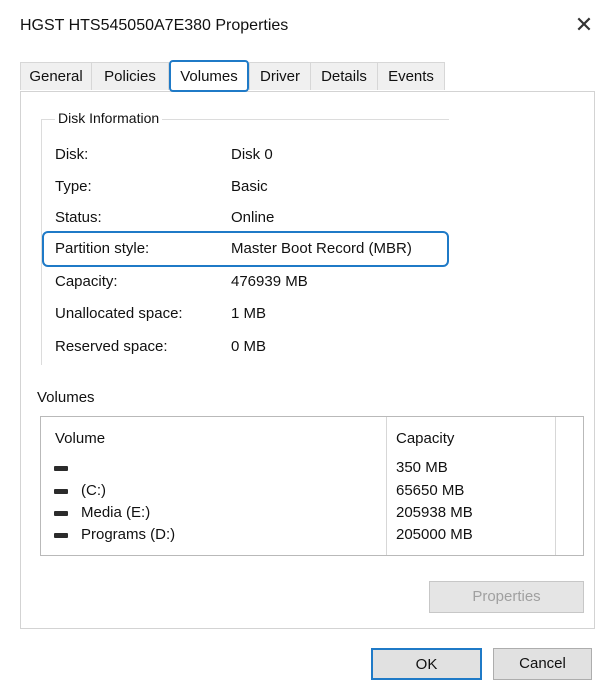 This screenshot has height=680, width=597. What do you see at coordinates (209, 76) in the screenshot?
I see `tab-volumes: Volumes` at bounding box center [209, 76].